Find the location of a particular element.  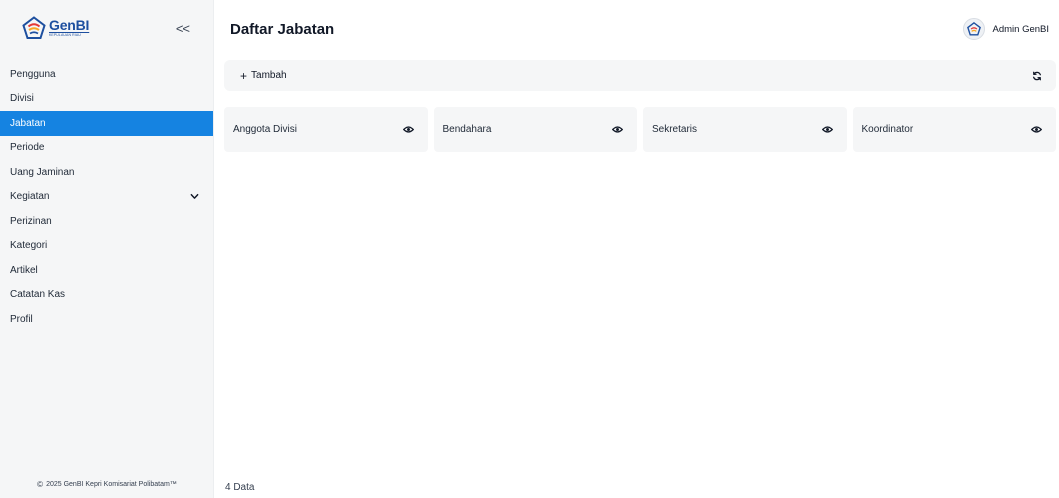

sidebar-item-kegiatan: Kegiatan is located at coordinates (106, 197).